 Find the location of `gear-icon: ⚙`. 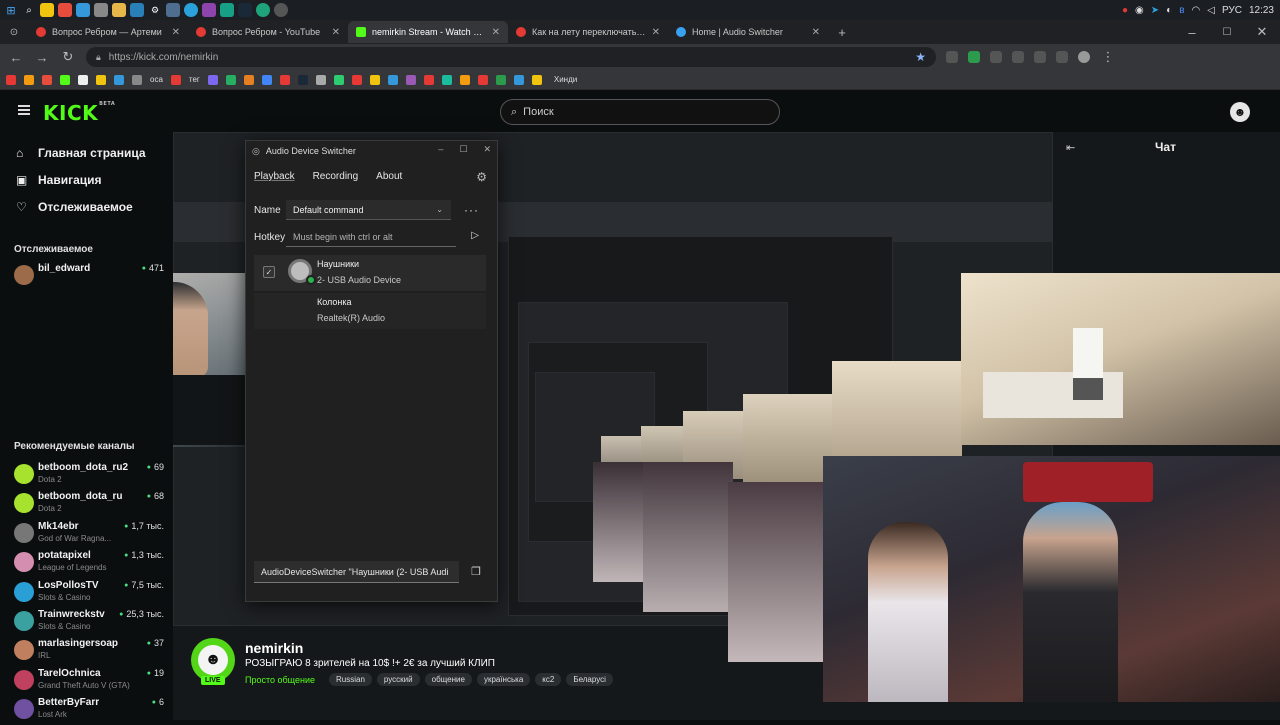

gear-icon: ⚙ is located at coordinates (155, 10).